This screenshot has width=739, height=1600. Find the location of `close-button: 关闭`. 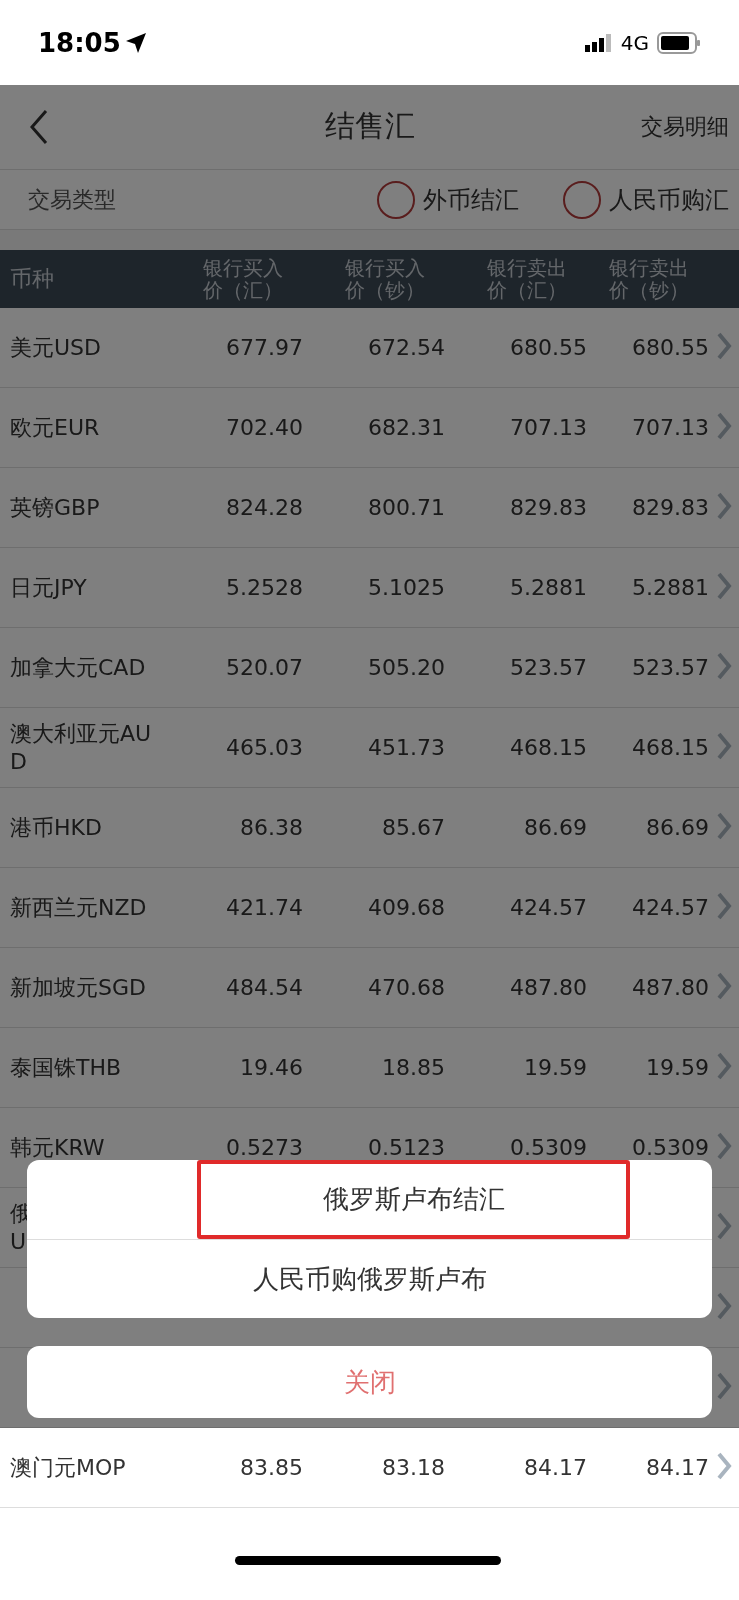

close-button: 关闭 is located at coordinates (369, 1382).